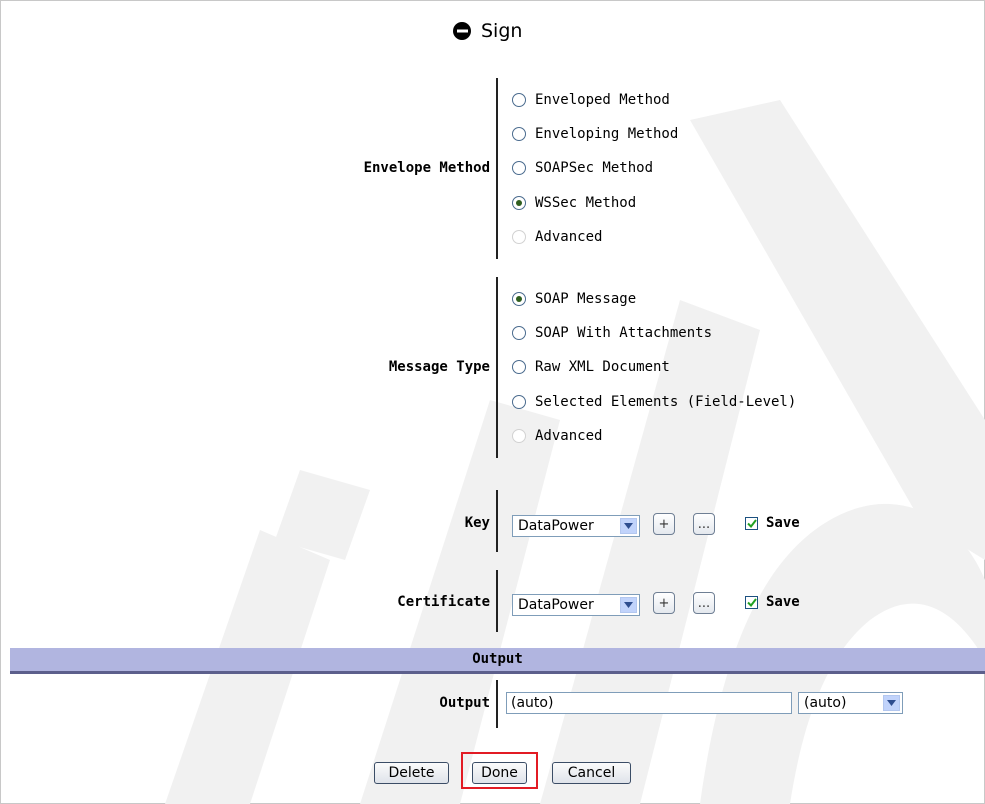 Image resolution: width=985 pixels, height=804 pixels. I want to click on certificate-select-value: DataPower, so click(556, 605).